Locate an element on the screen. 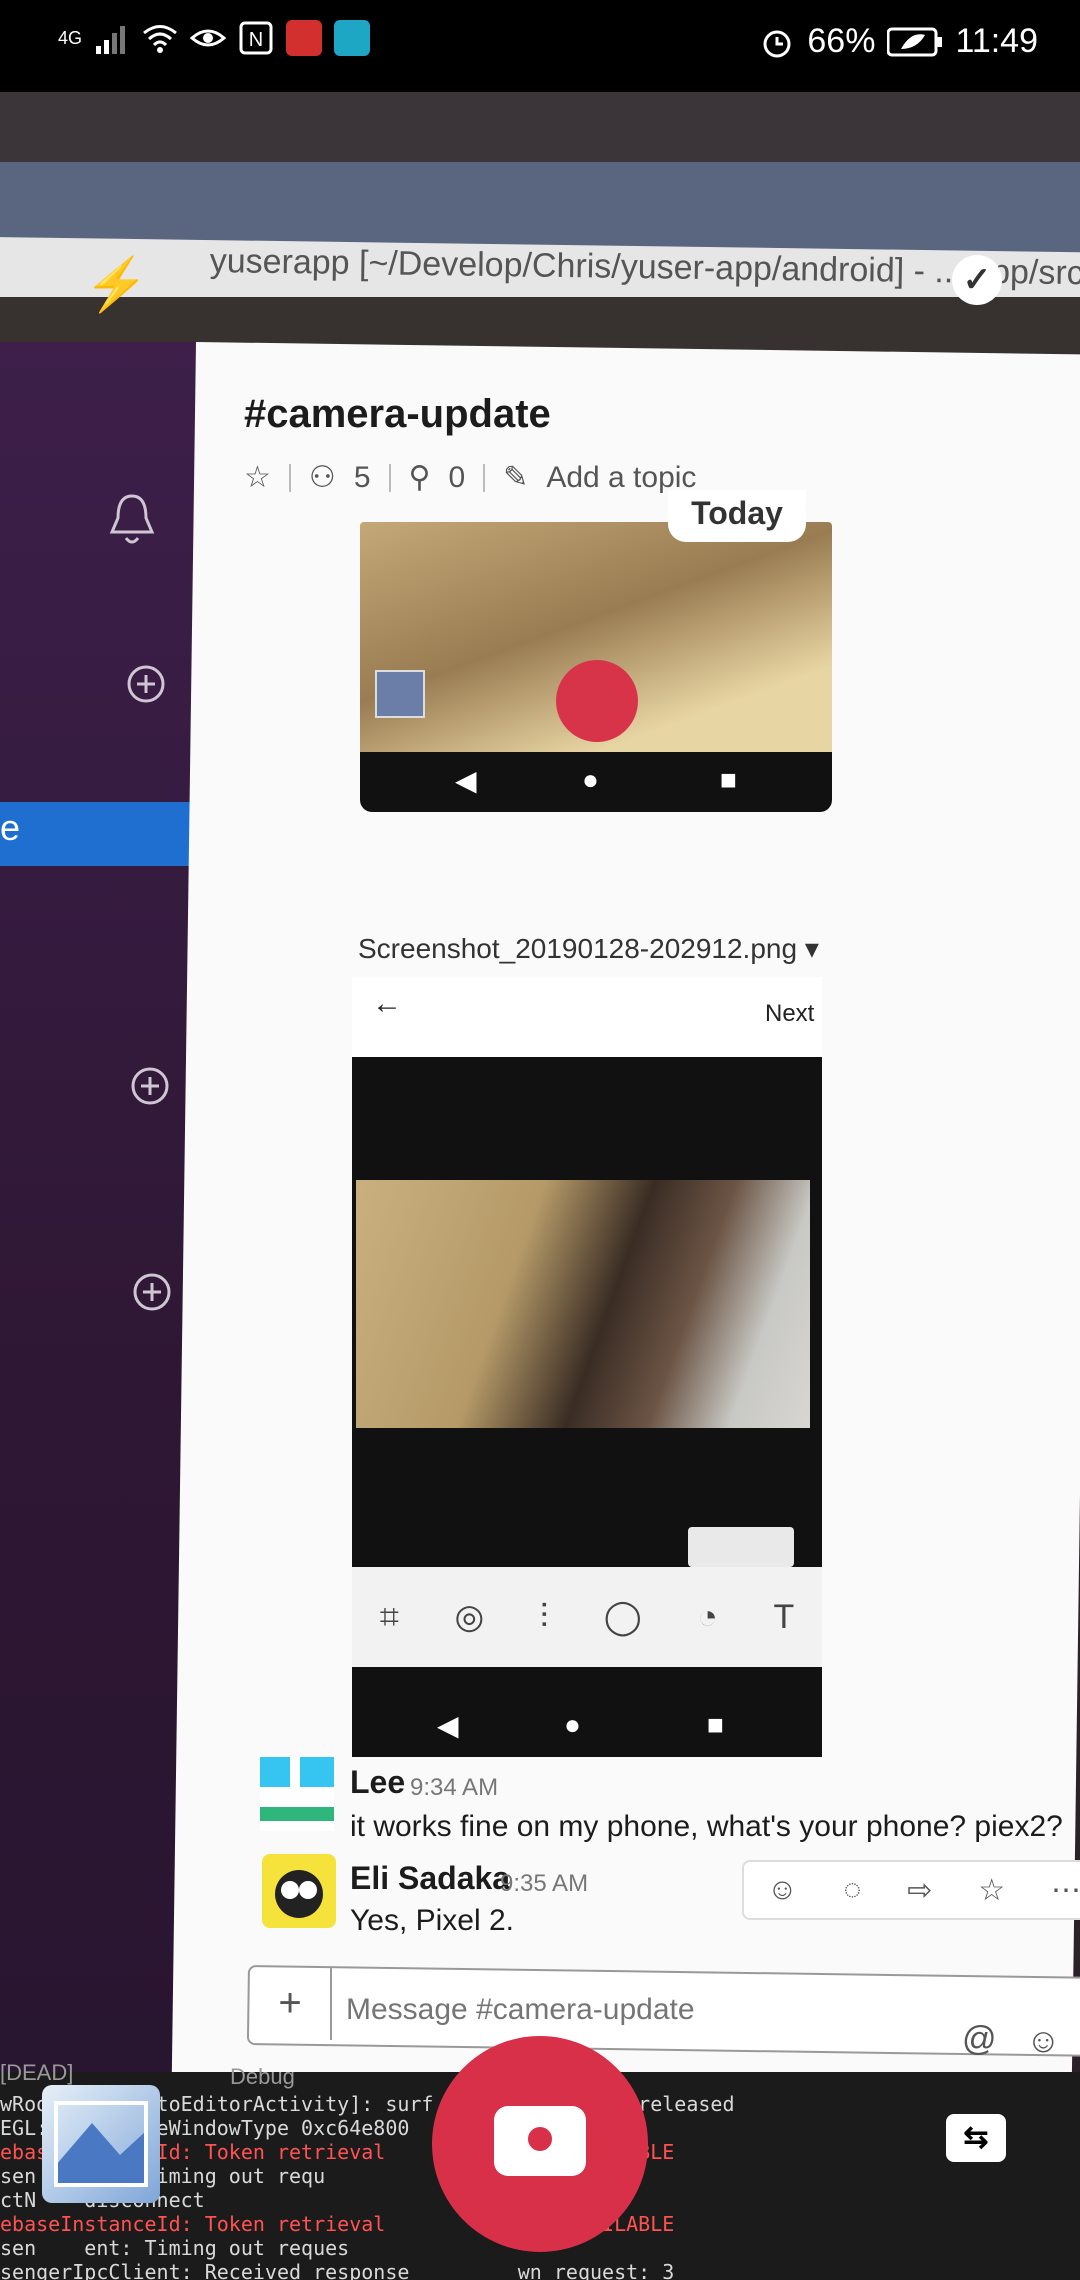  book-app-icon is located at coordinates (352, 38).